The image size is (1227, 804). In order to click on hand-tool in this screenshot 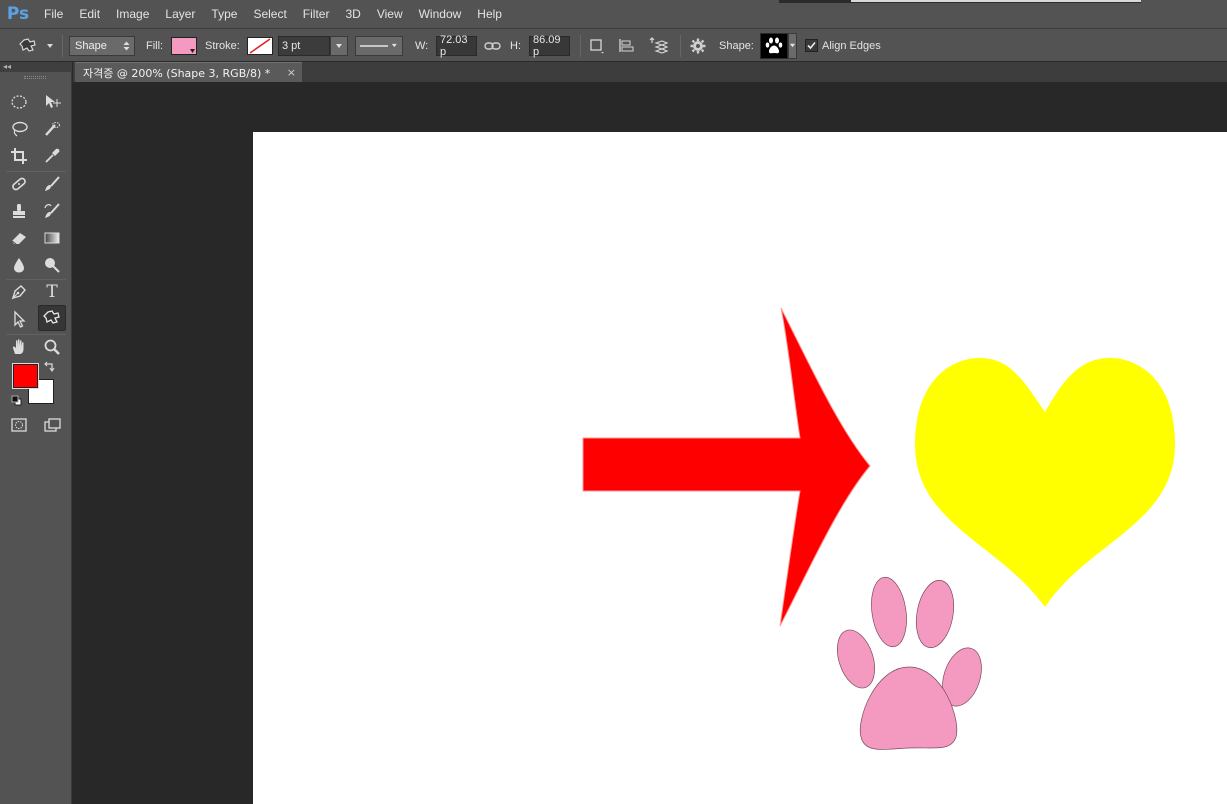, I will do `click(19, 347)`.